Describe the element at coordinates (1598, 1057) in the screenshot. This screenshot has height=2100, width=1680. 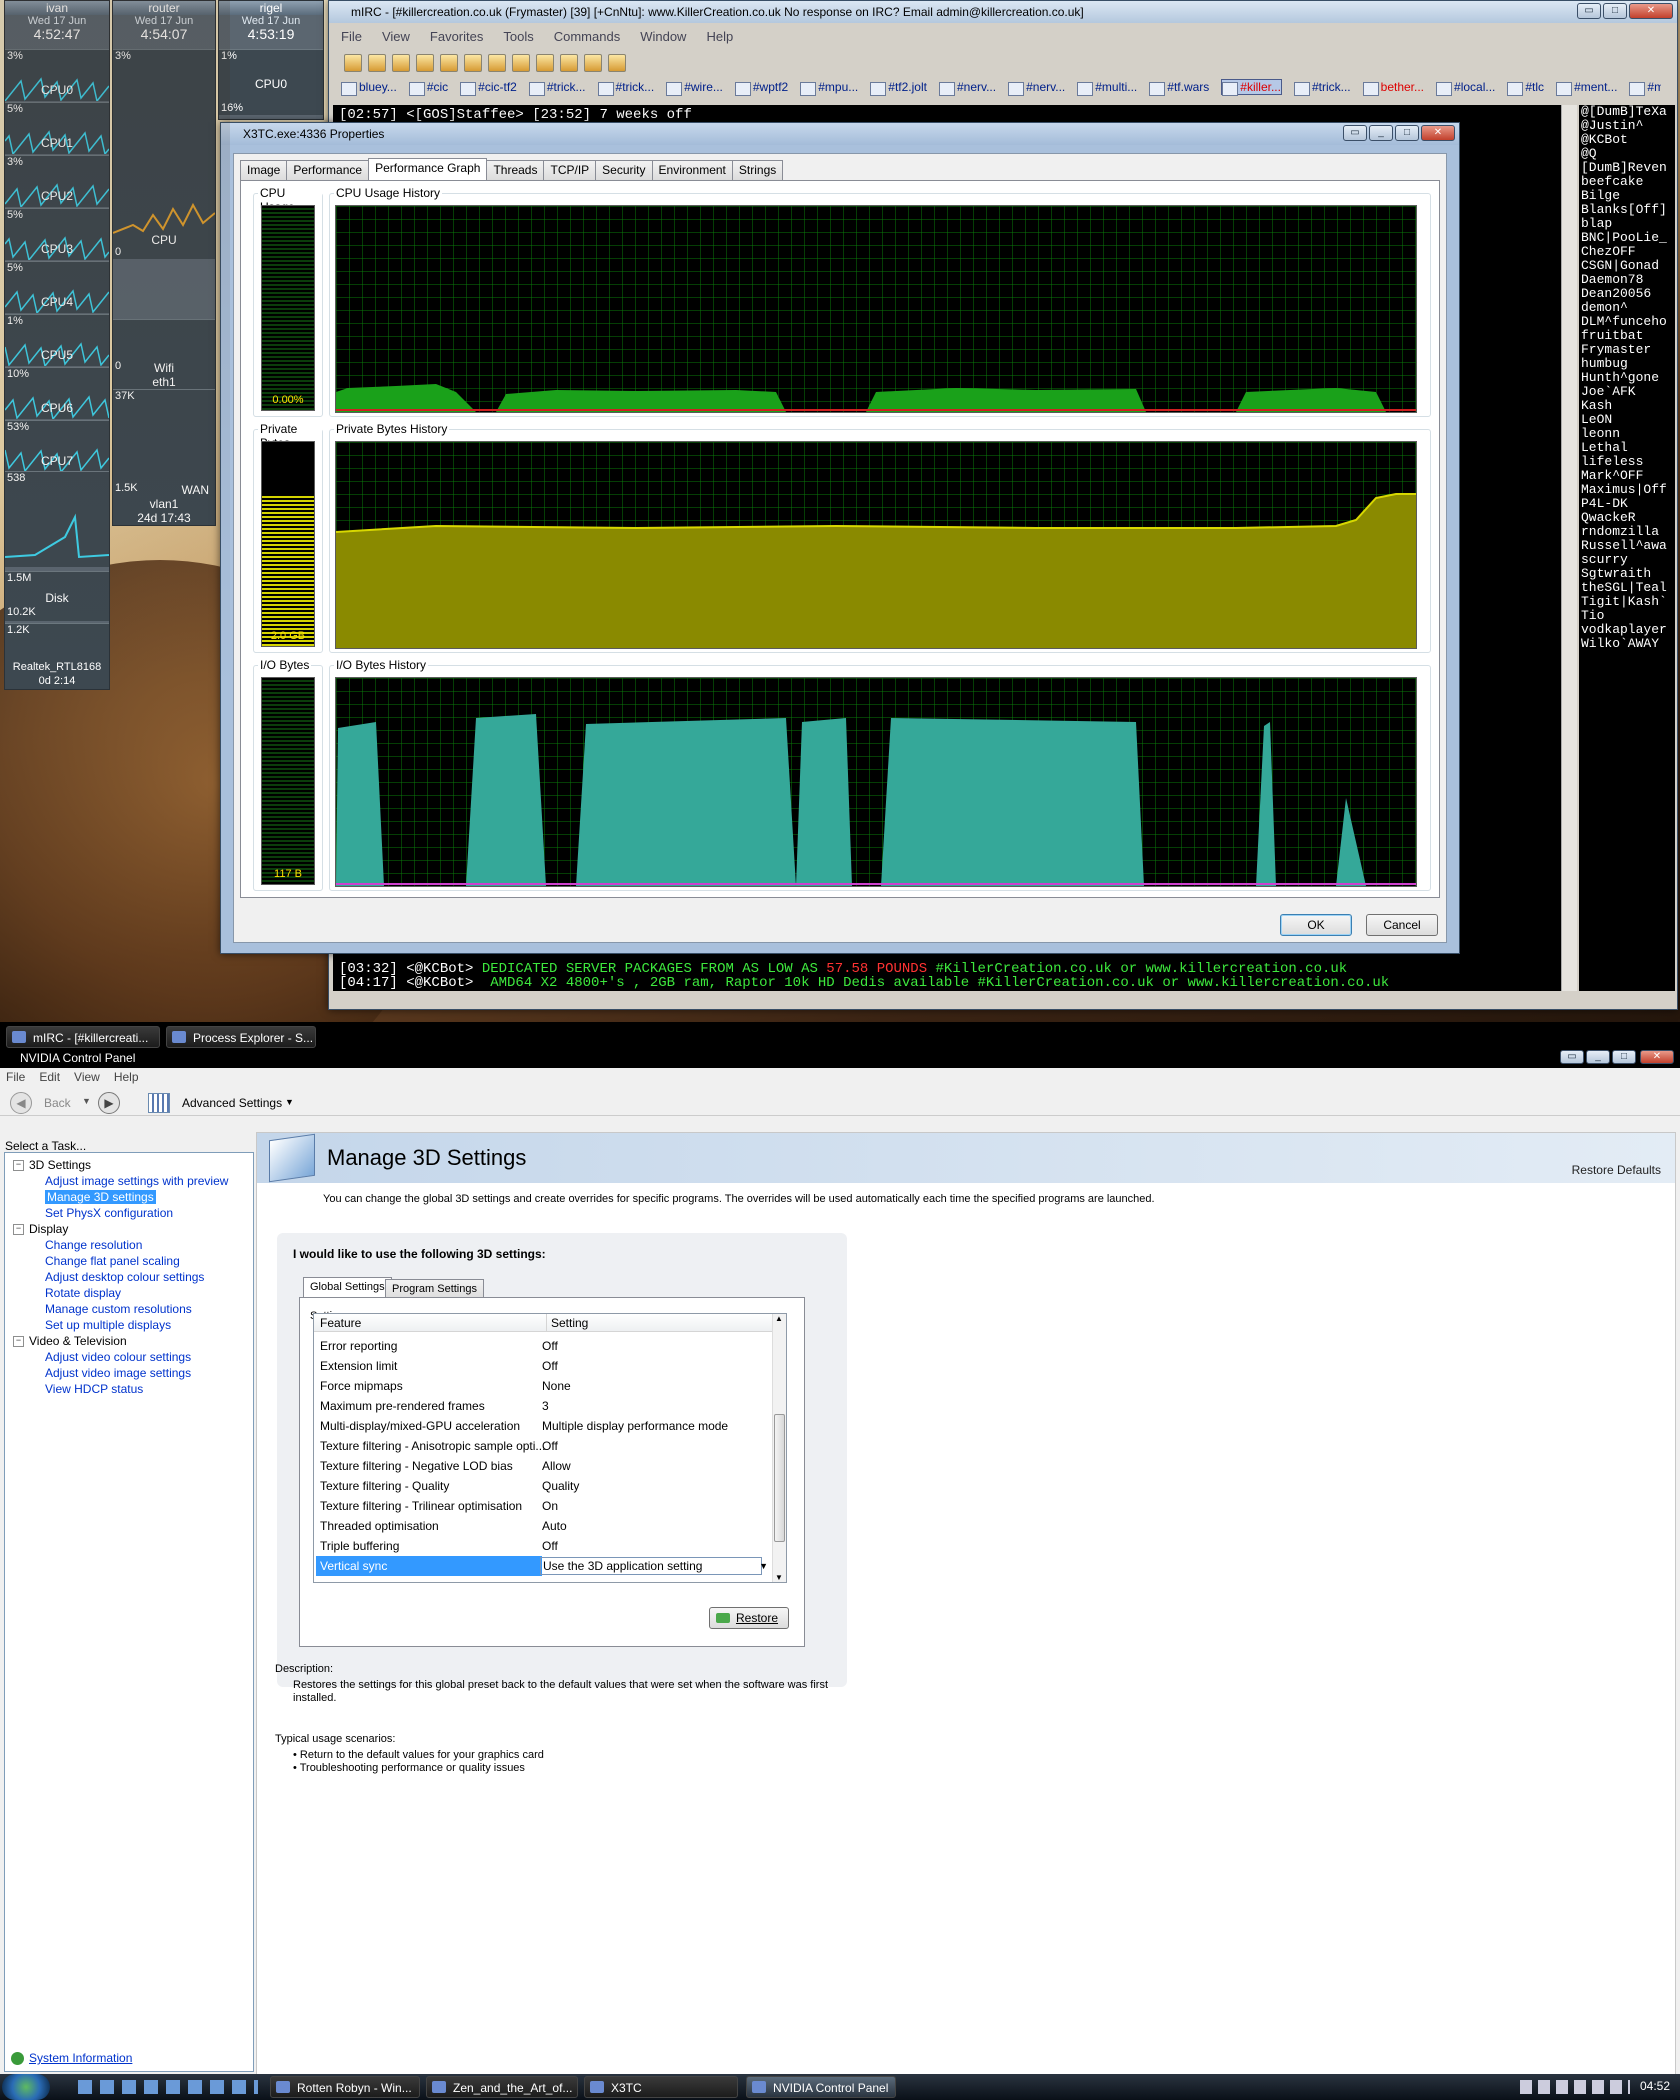
I see `minimize-icon: _` at that location.